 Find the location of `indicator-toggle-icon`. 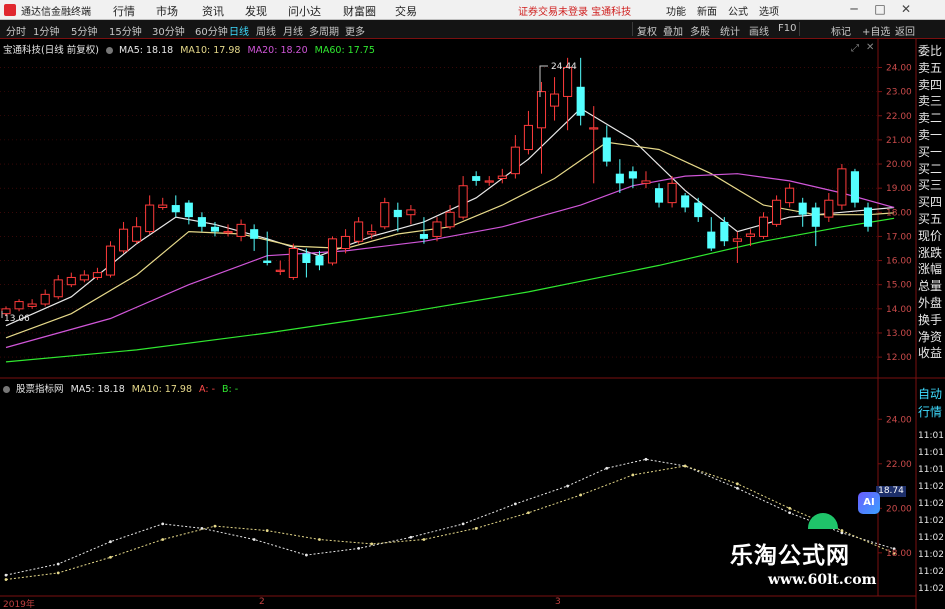

indicator-toggle-icon is located at coordinates (6, 389).